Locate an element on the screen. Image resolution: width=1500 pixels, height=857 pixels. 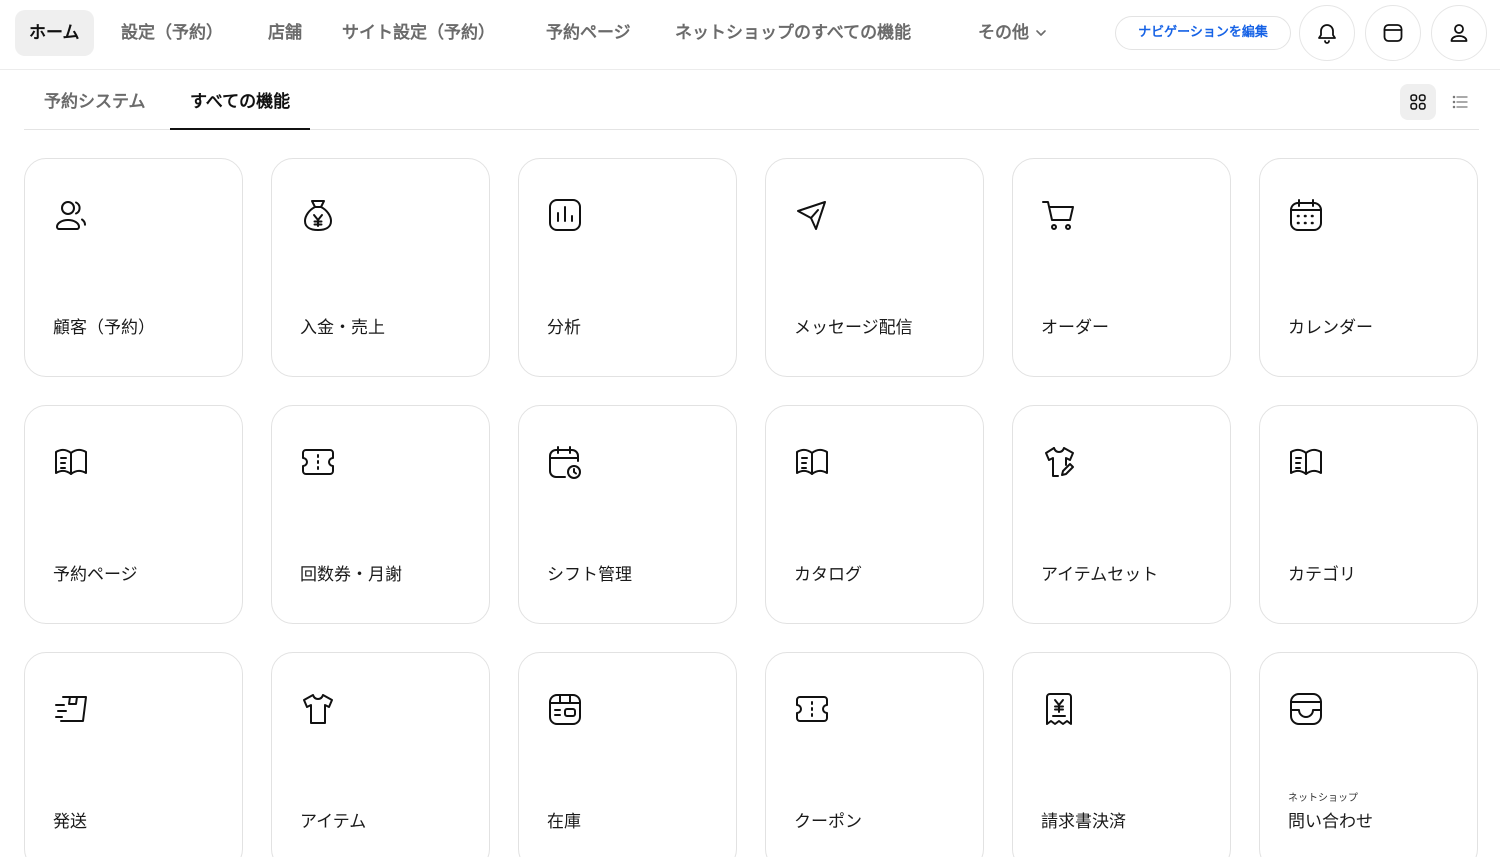
feature-label: カタログ is located at coordinates (828, 575).